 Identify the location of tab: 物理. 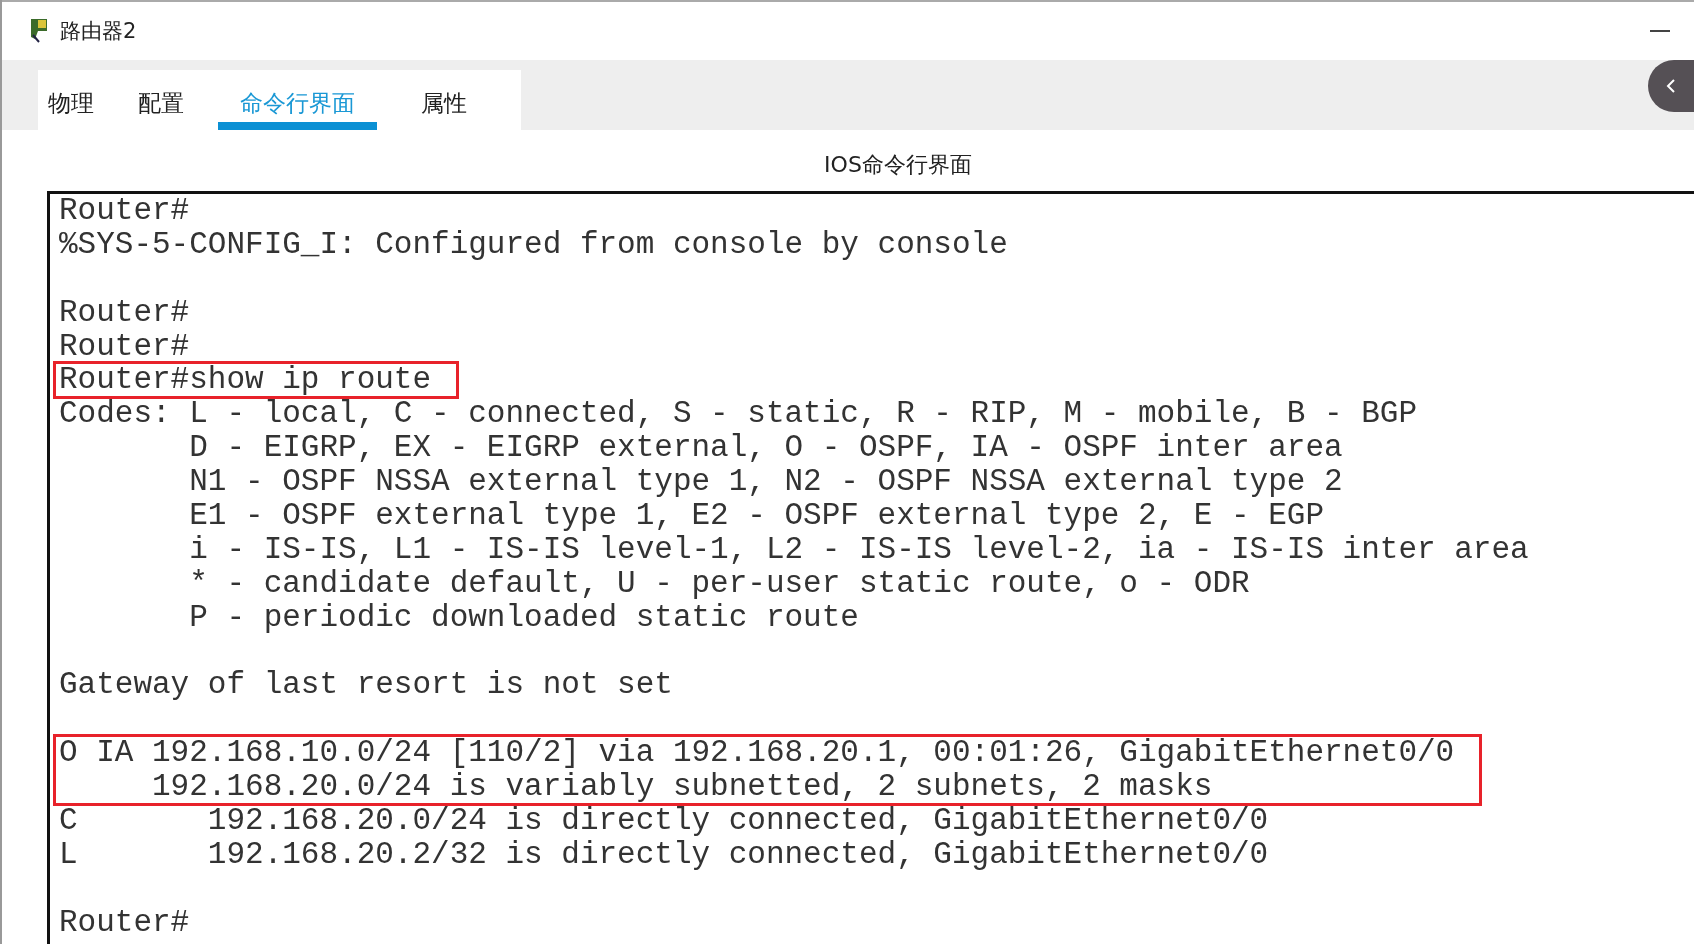
(71, 100).